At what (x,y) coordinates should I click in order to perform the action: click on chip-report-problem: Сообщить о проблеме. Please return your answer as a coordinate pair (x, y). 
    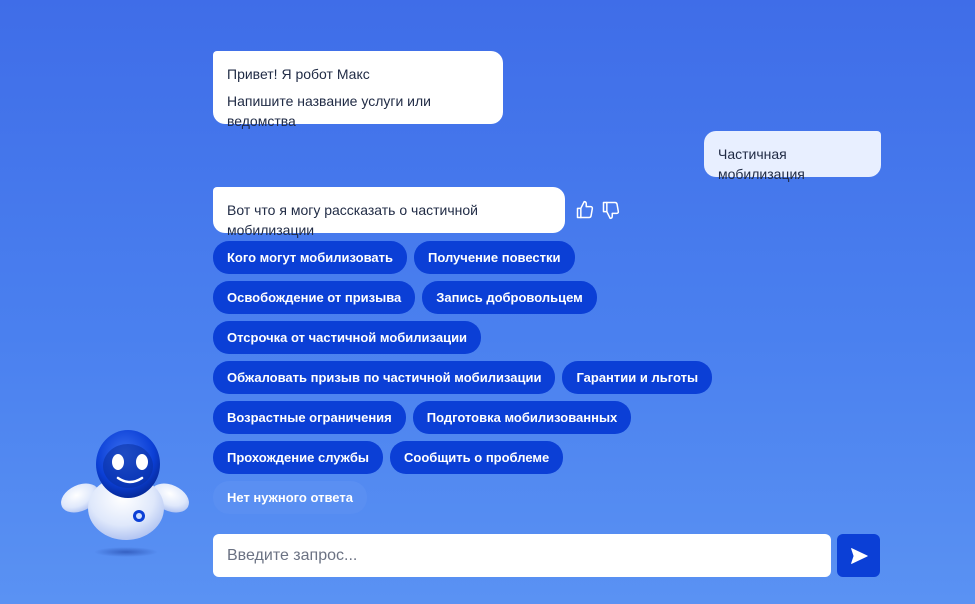
    Looking at the image, I should click on (477, 457).